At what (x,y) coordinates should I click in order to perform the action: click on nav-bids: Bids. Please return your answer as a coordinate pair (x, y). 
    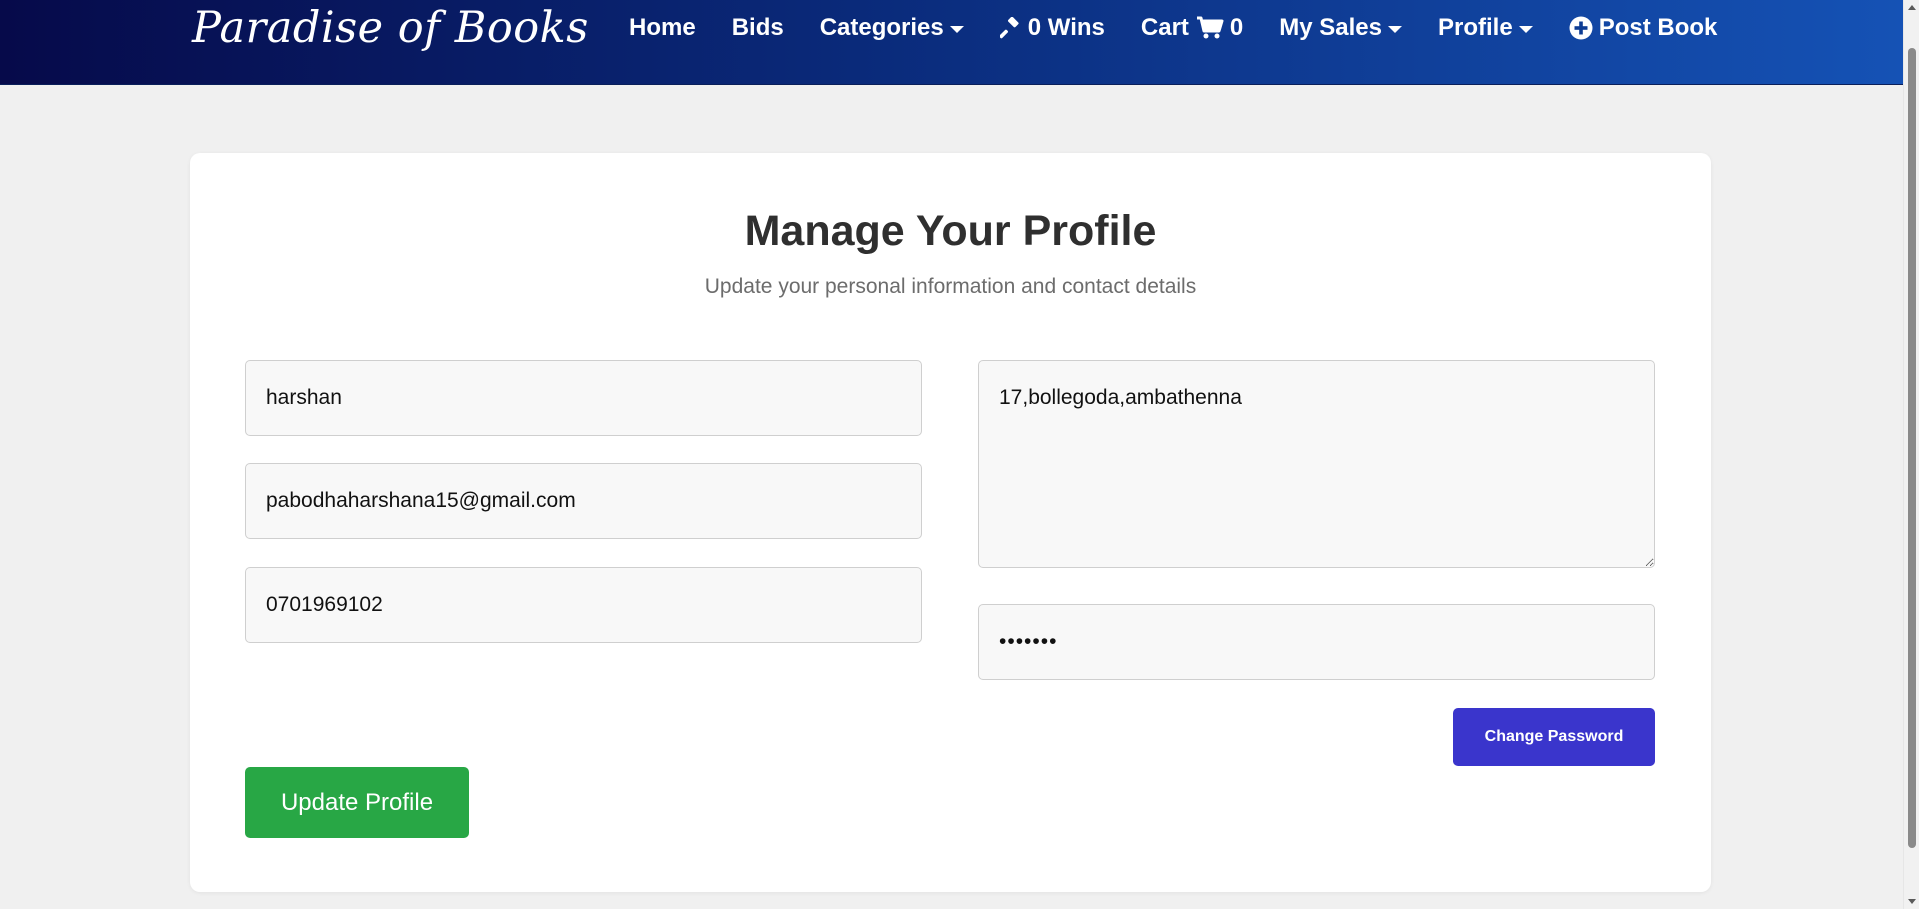
    Looking at the image, I should click on (758, 28).